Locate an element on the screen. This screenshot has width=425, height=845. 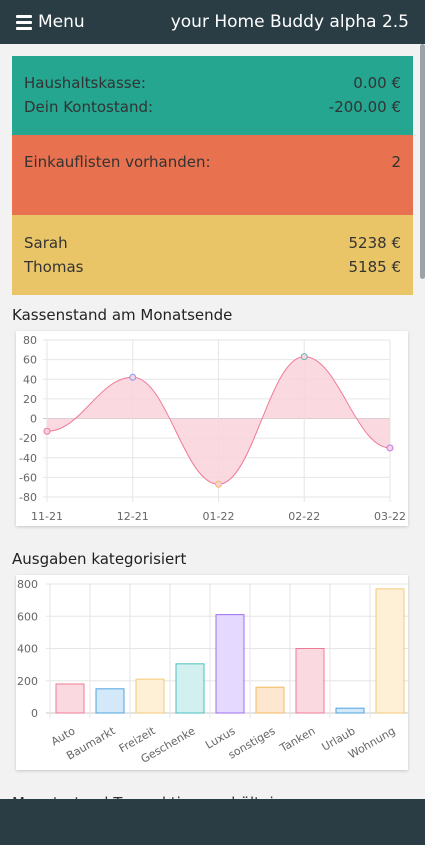
y-tick-label: 800 is located at coordinates (27, 584).